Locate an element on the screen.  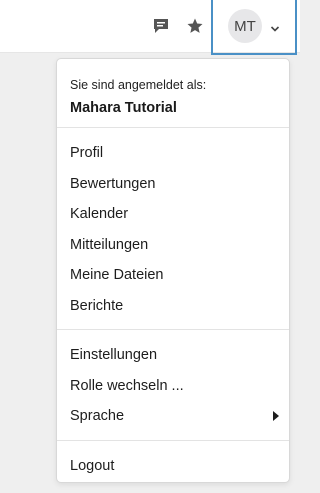
menu-item-einstellungen: Einstellungen is located at coordinates (173, 355).